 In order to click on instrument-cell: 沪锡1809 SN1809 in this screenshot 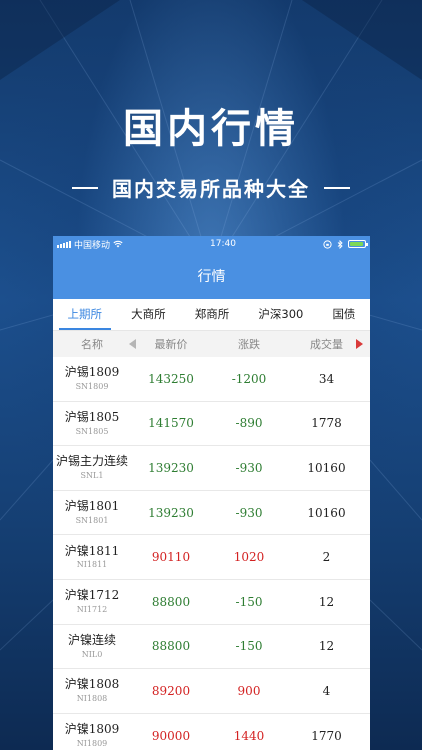, I will do `click(92, 378)`.